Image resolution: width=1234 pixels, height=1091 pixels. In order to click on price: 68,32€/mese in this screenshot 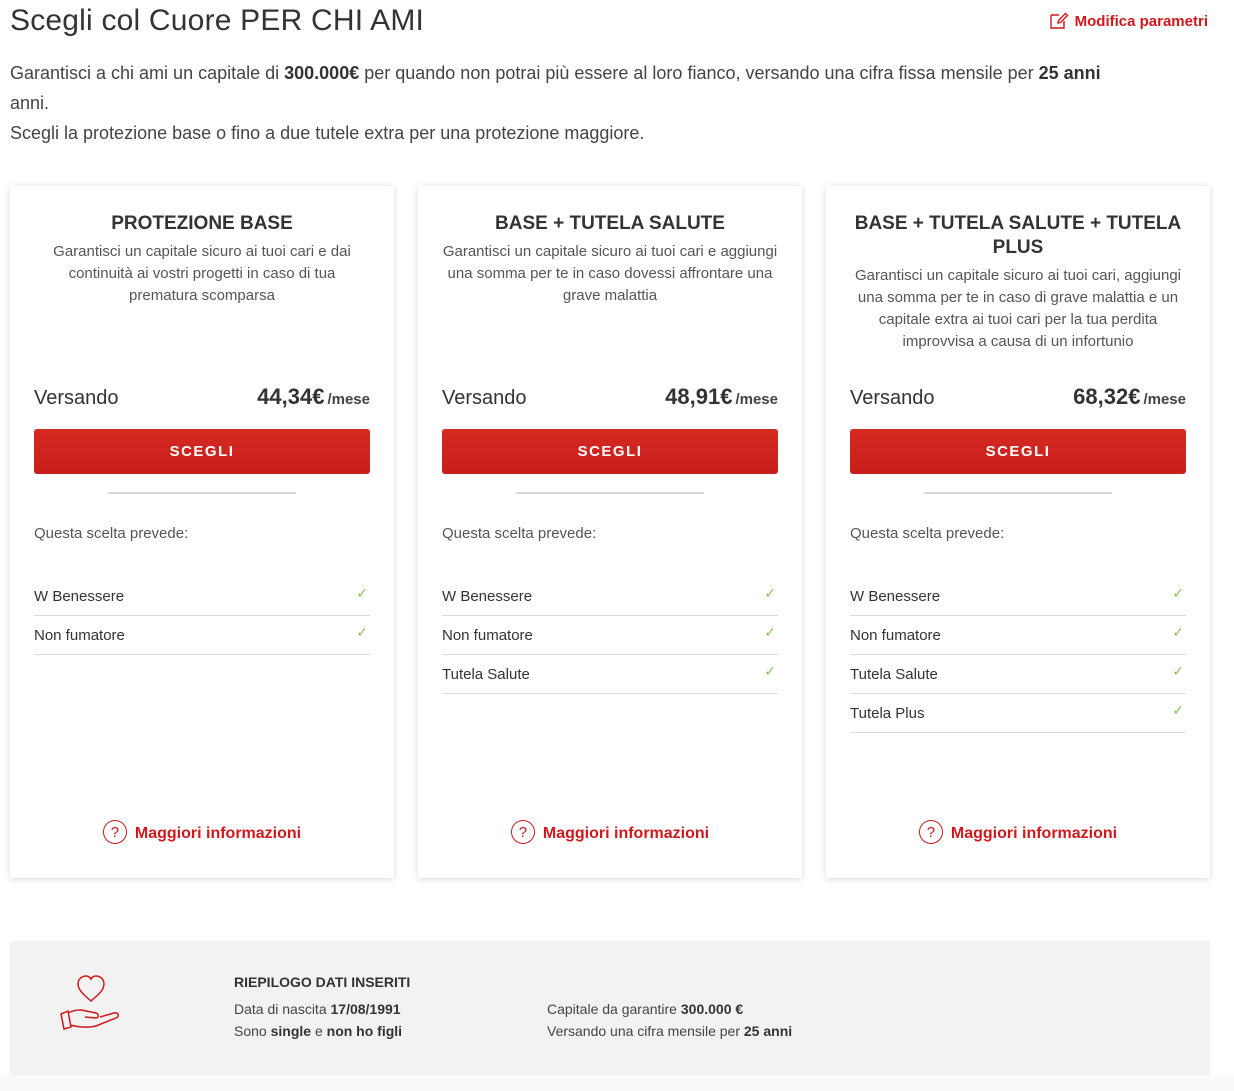, I will do `click(1129, 397)`.